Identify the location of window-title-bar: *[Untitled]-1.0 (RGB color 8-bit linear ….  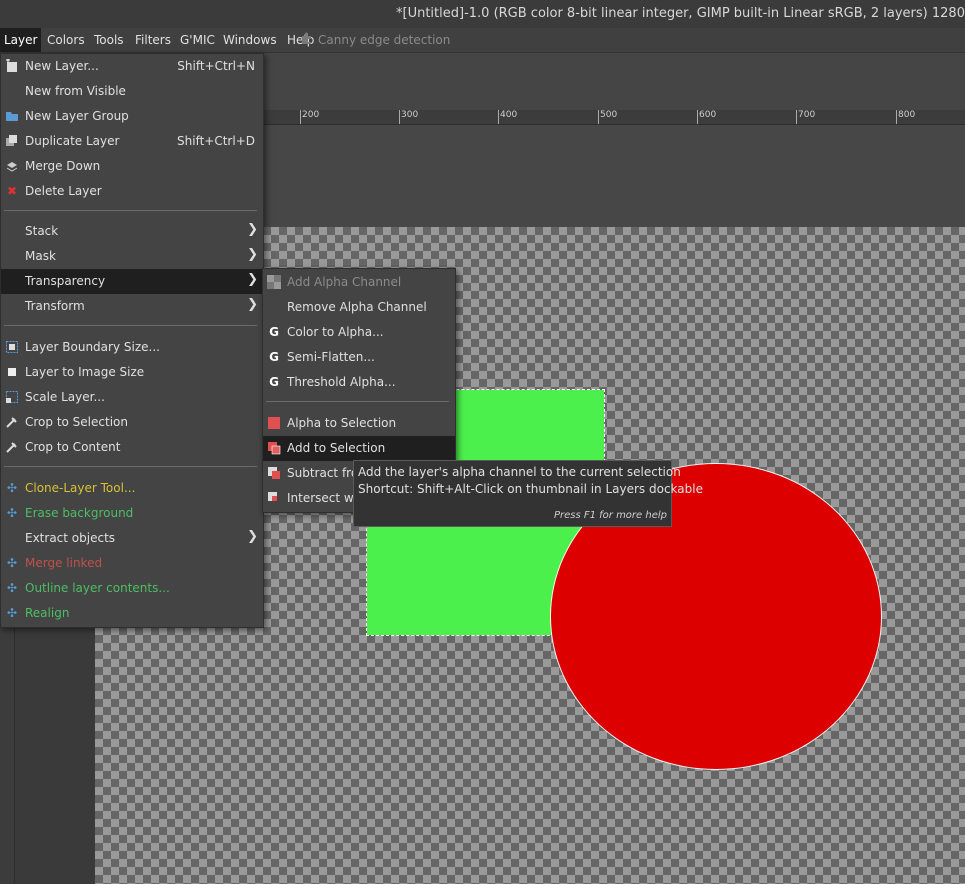
(482, 14).